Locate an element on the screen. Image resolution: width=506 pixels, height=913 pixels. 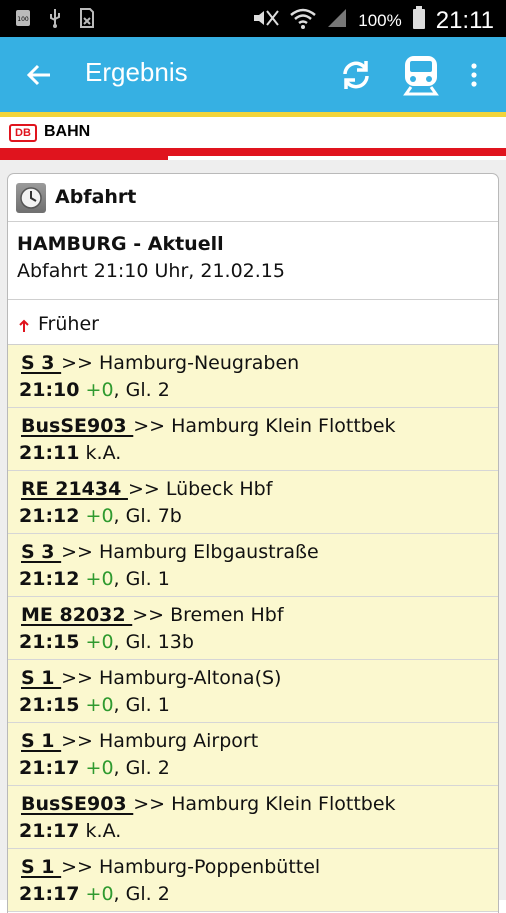
back-button is located at coordinates (39, 75).